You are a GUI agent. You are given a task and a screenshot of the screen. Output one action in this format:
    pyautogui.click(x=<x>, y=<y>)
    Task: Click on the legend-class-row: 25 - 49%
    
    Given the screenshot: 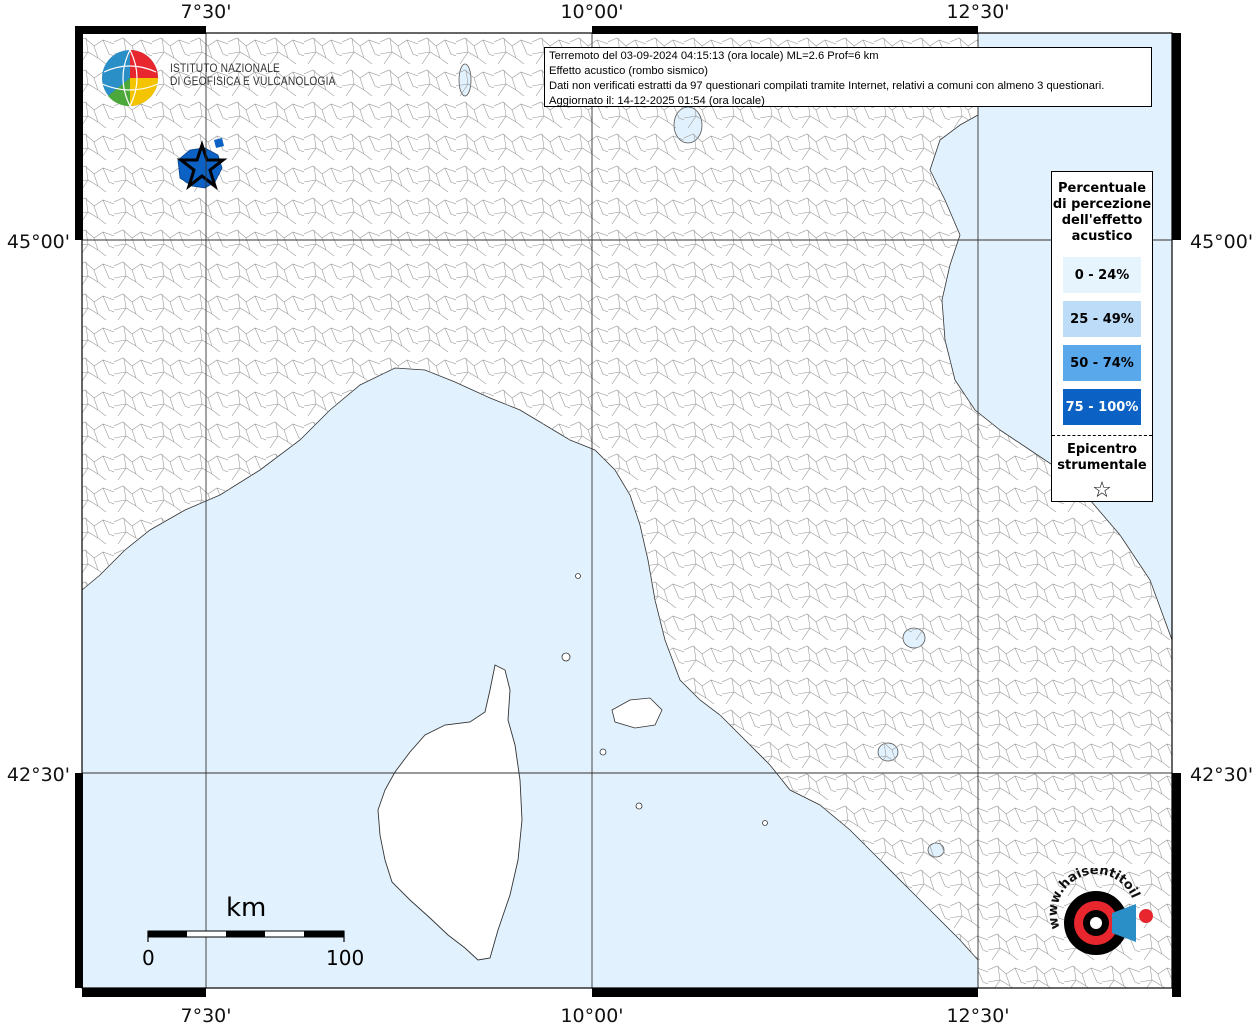 What is the action you would take?
    pyautogui.click(x=1102, y=319)
    